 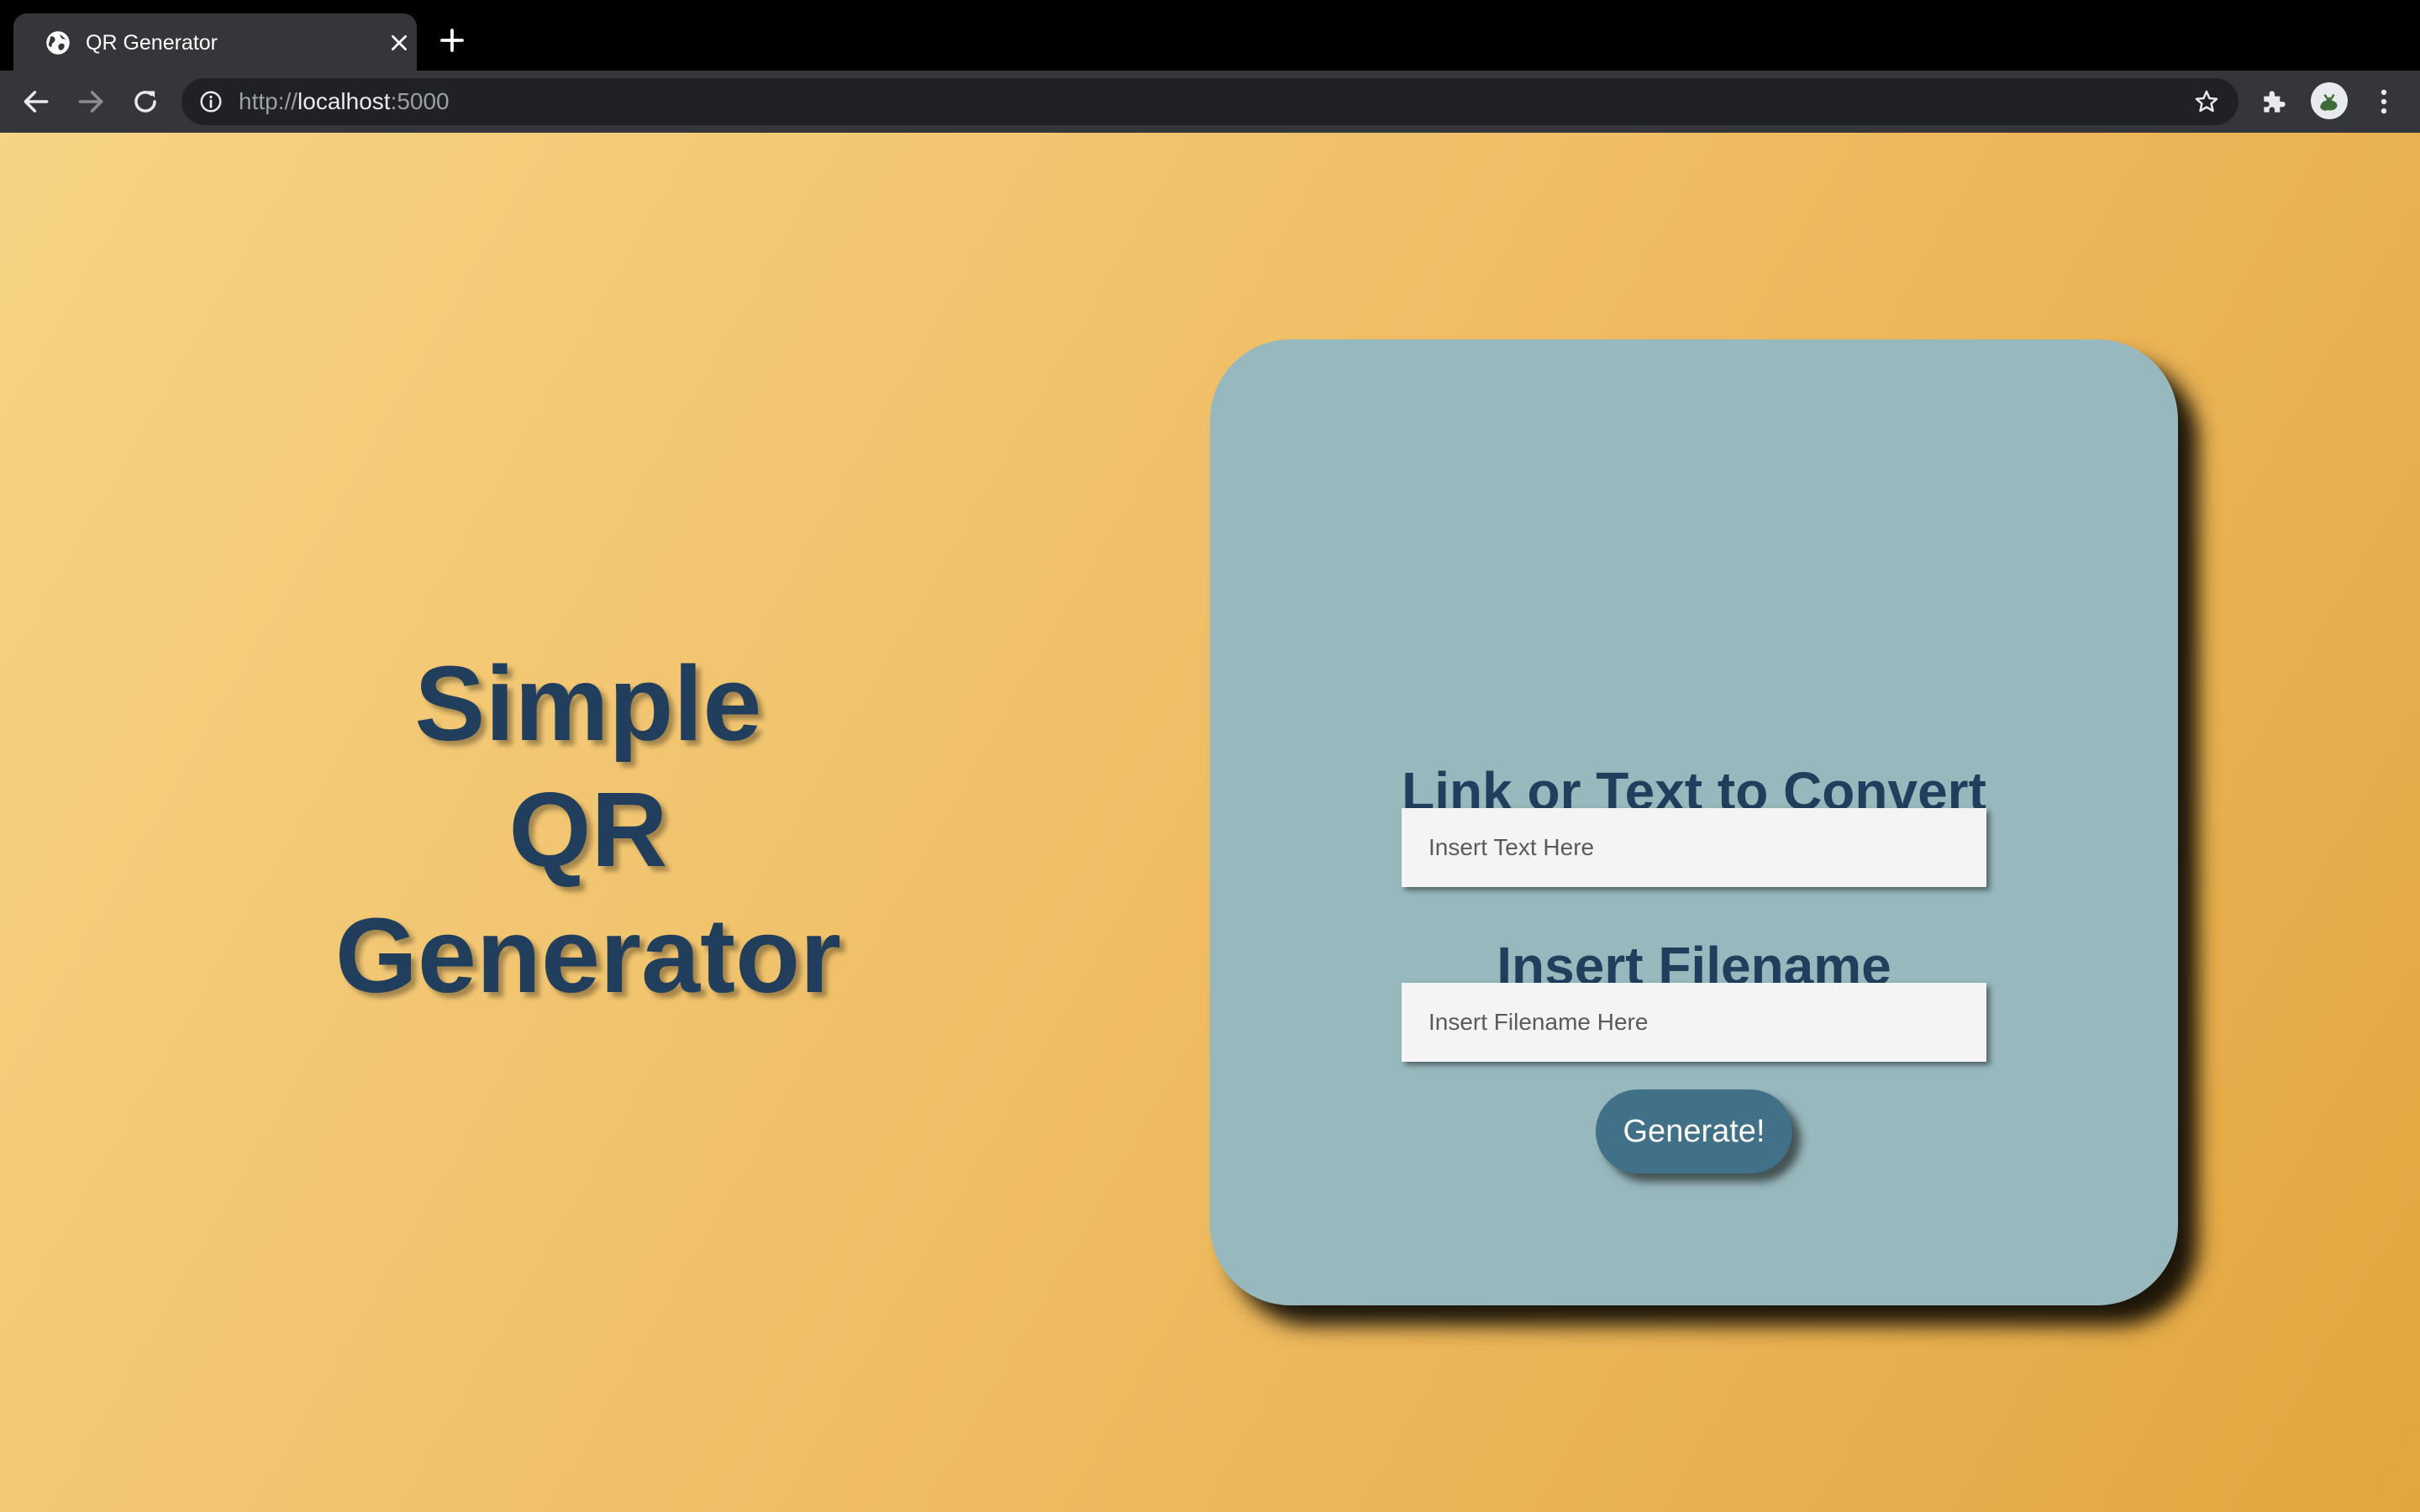 What do you see at coordinates (268, 101) in the screenshot?
I see `url-scheme: http://` at bounding box center [268, 101].